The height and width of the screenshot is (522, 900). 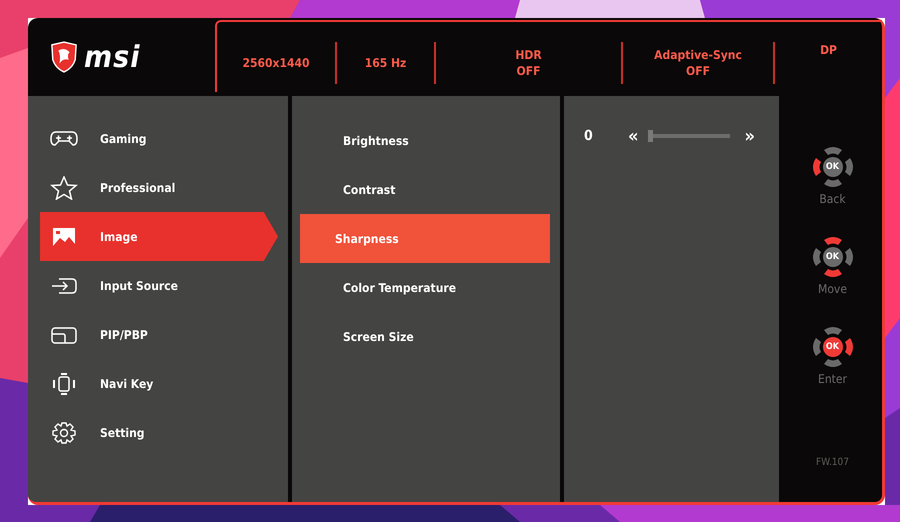 I want to click on guide-label: Enter, so click(x=832, y=379).